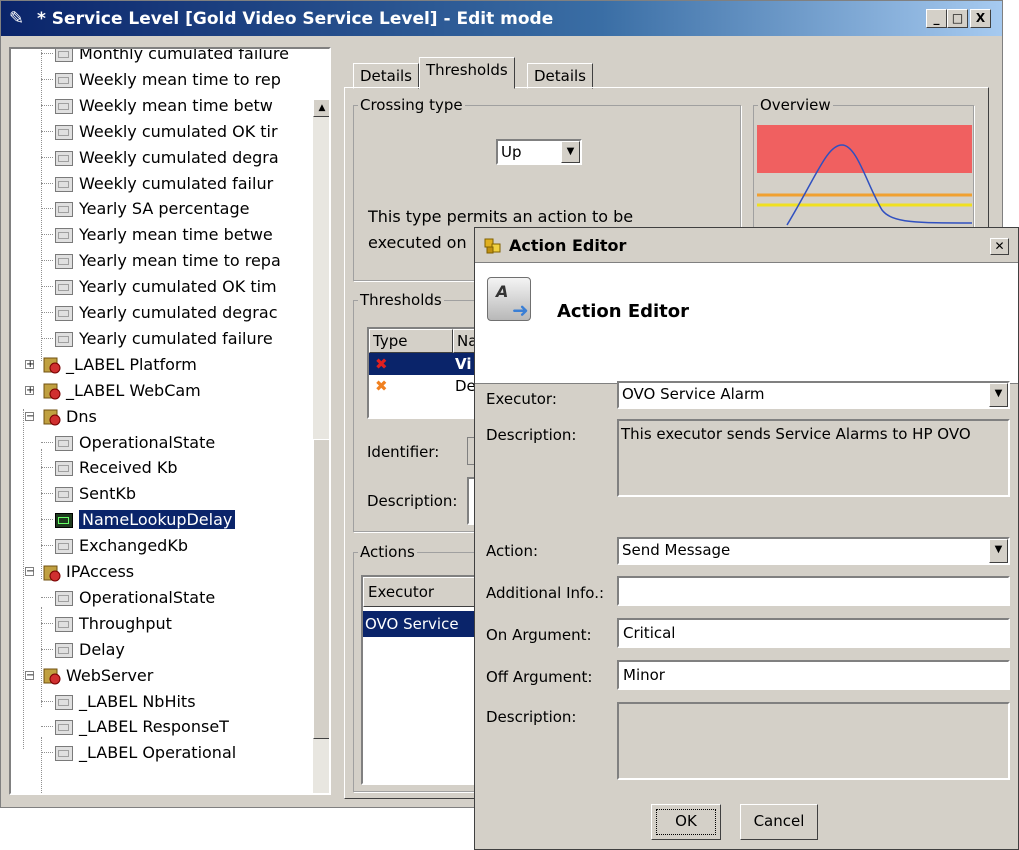 The image size is (1019, 850). What do you see at coordinates (560, 76) in the screenshot?
I see `tab-details-2: Details` at bounding box center [560, 76].